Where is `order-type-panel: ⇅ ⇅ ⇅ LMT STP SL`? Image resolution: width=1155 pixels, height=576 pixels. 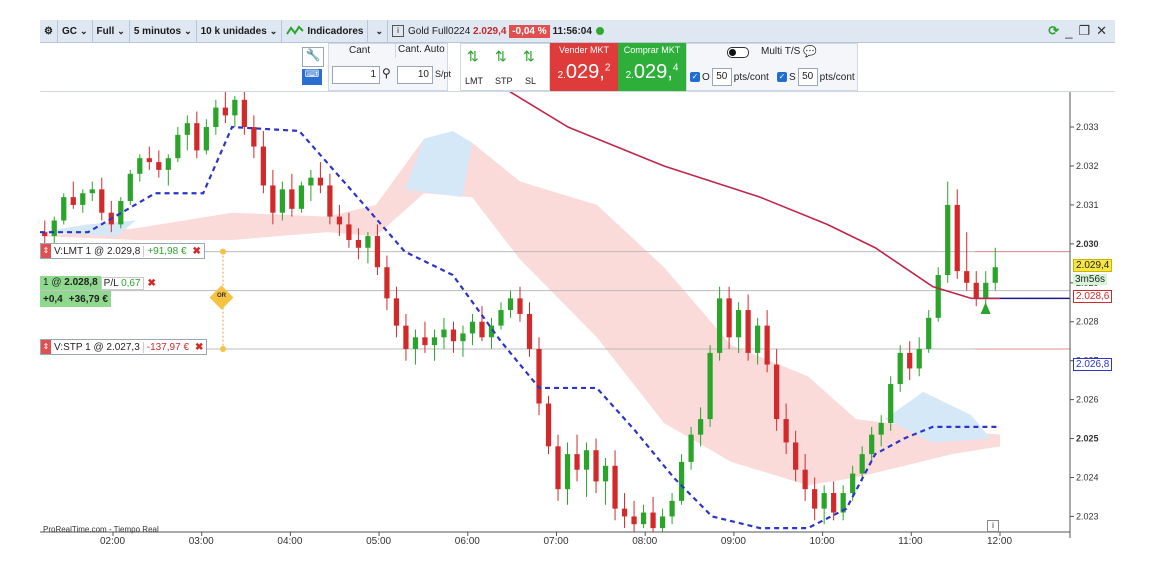
order-type-panel: ⇅ ⇅ ⇅ LMT STP SL is located at coordinates (505, 67).